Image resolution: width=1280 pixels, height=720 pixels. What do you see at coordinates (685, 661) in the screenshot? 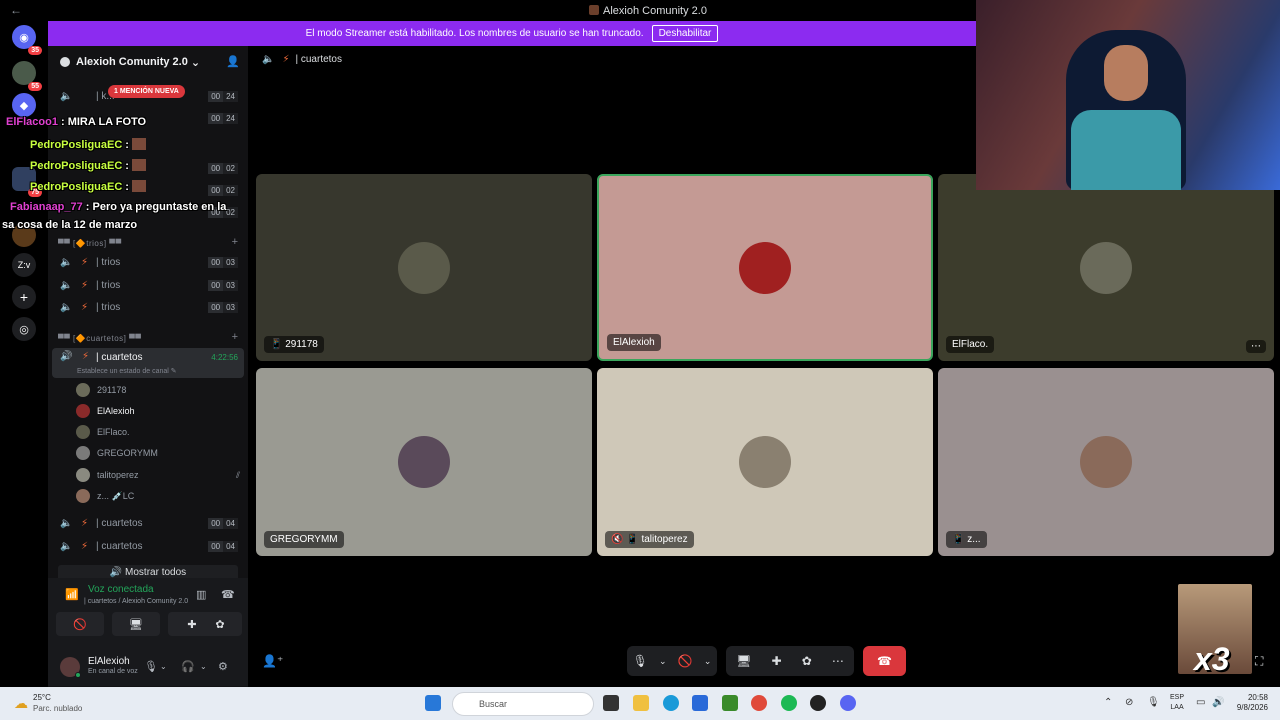
I see `camera-off-icon: 🚫` at bounding box center [685, 661].